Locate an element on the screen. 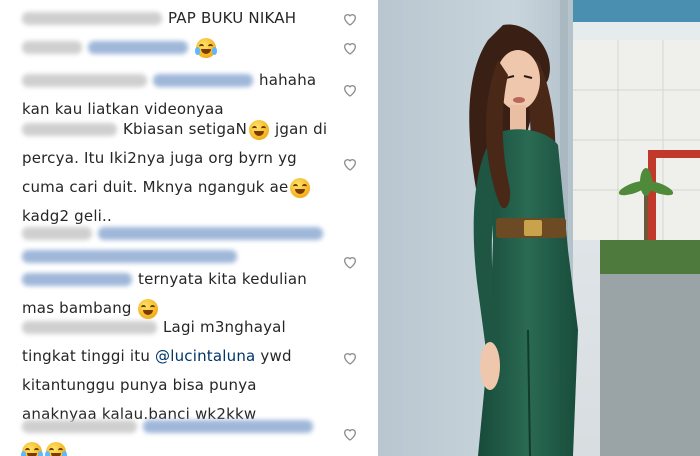 The width and height of the screenshot is (700, 456). comment-item: PAP BUKU NIKAH is located at coordinates (182, 18).